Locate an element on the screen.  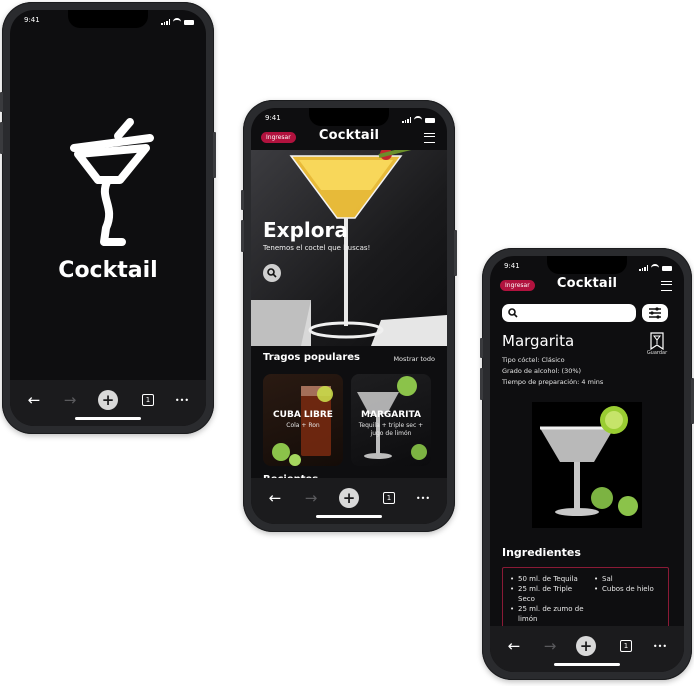
filter-button is located at coordinates (655, 313).